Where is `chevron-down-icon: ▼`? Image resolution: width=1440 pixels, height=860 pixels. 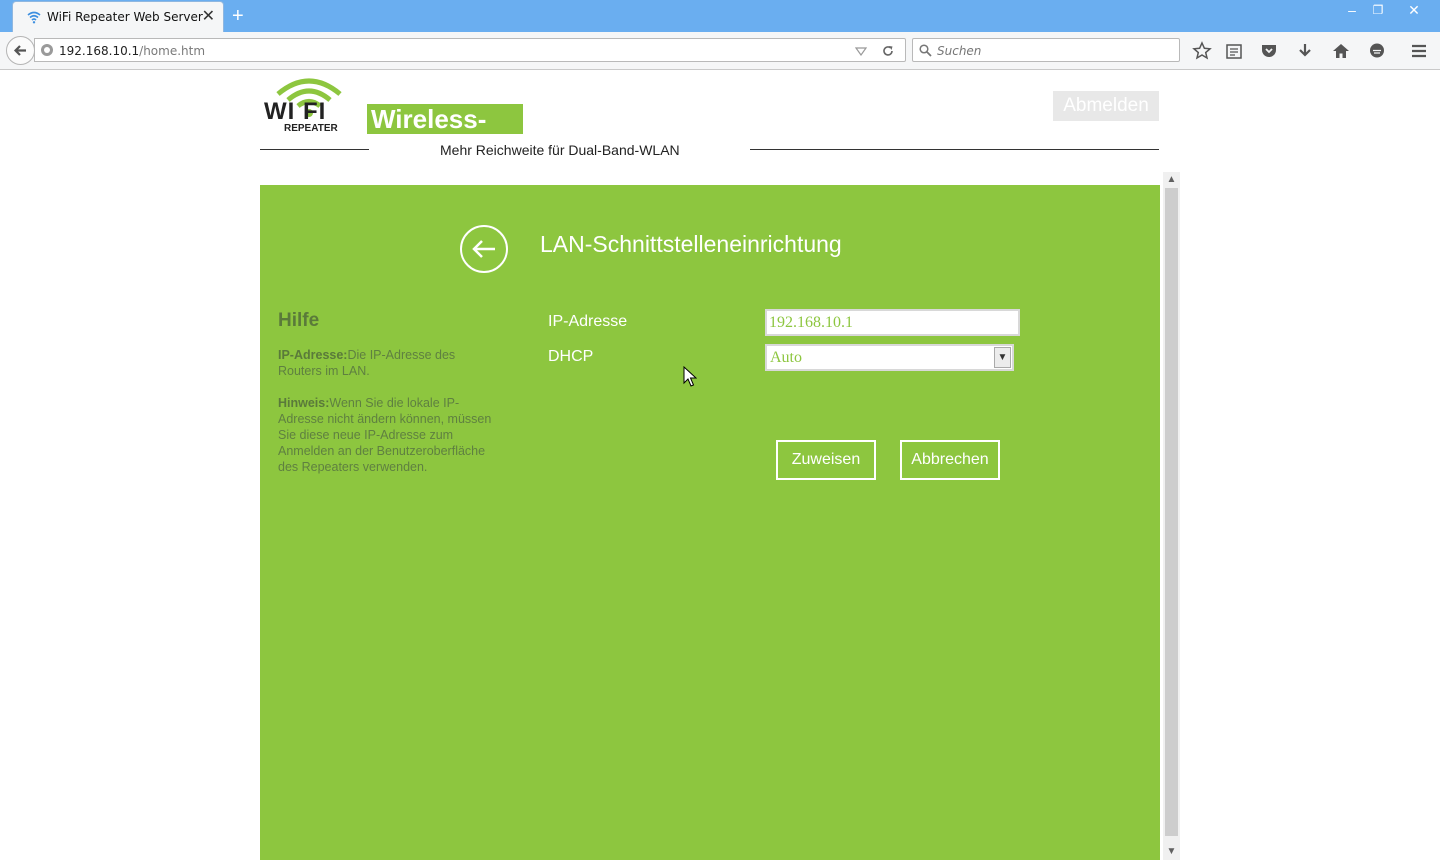 chevron-down-icon: ▼ is located at coordinates (1002, 357).